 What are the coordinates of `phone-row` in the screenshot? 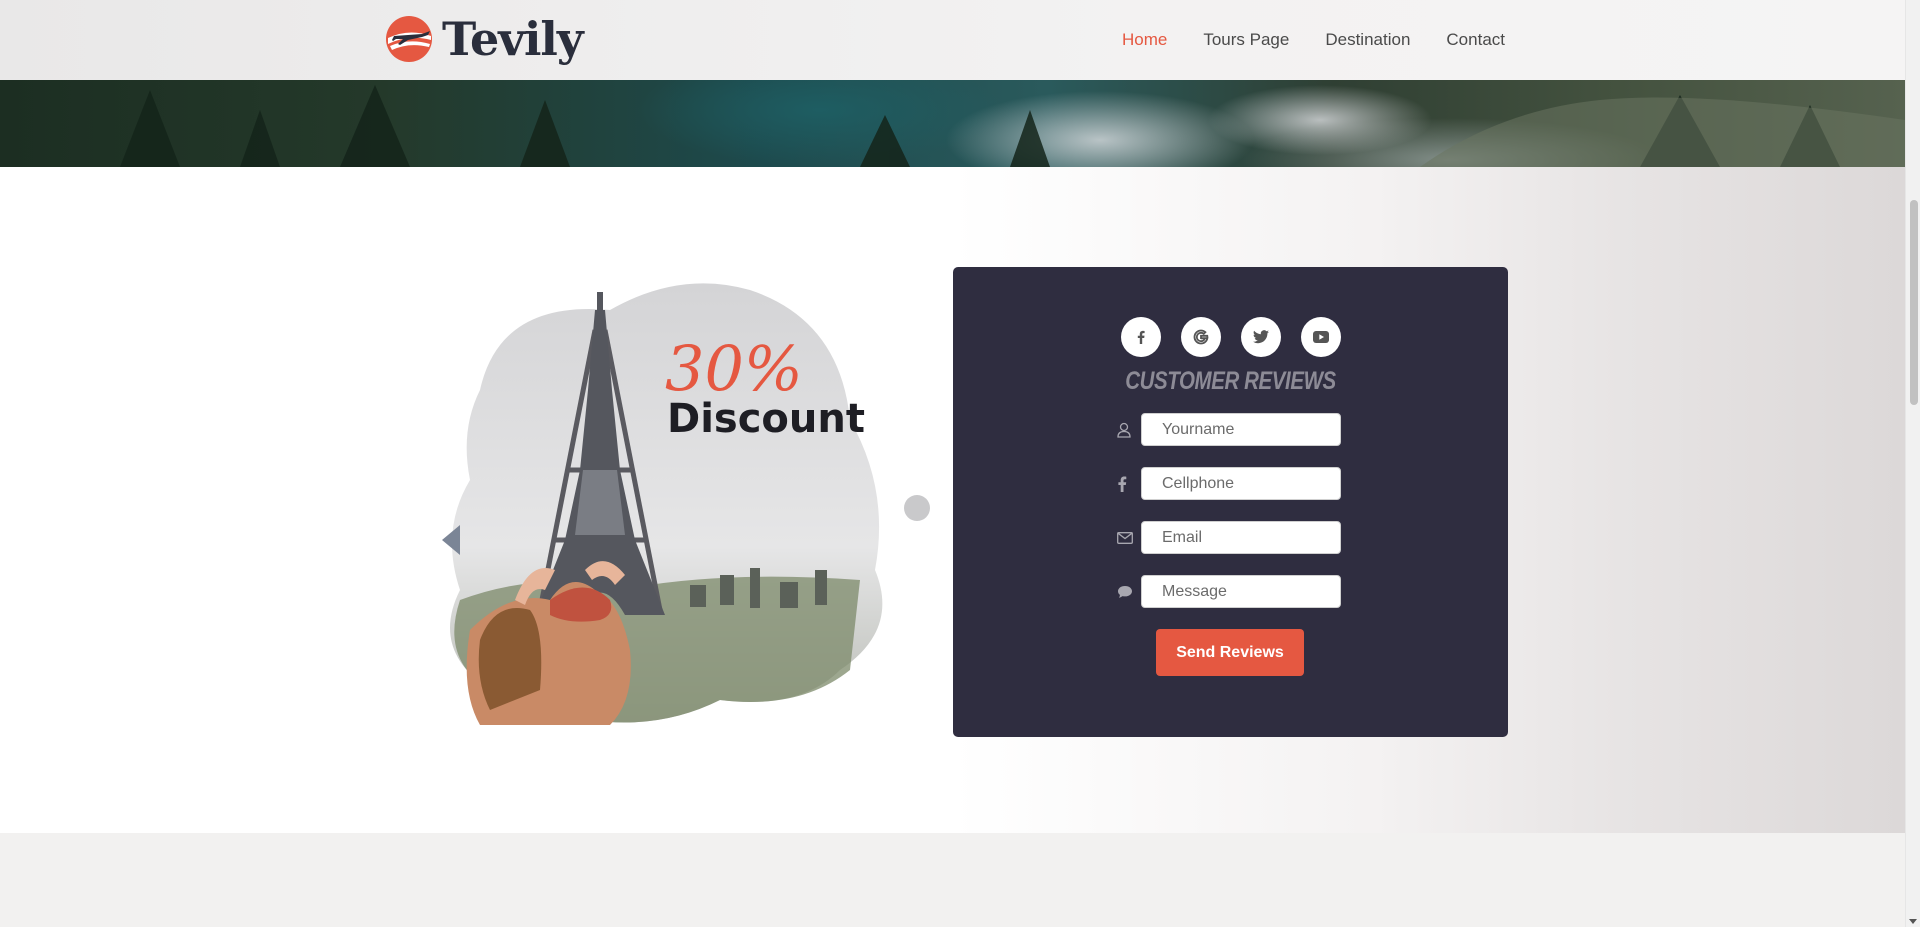 It's located at (1229, 483).